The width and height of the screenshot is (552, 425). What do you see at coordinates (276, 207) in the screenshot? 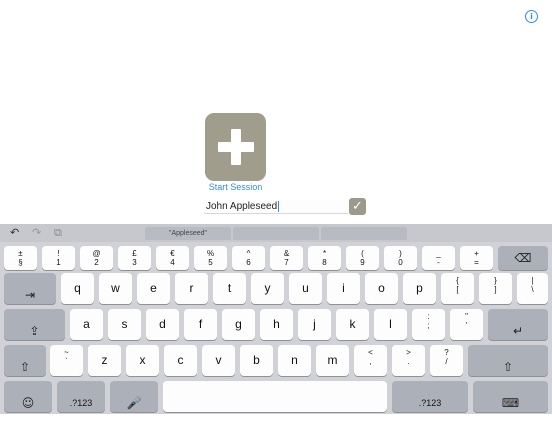
I see `name-input: John Appleseed` at bounding box center [276, 207].